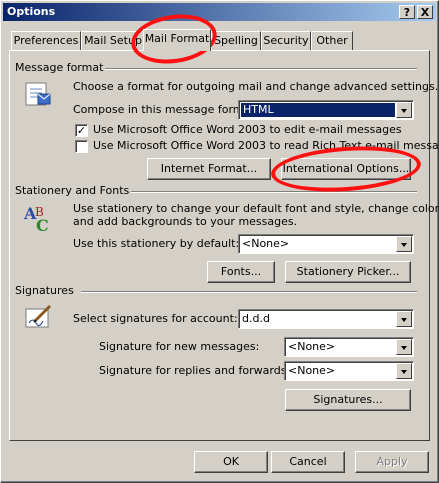 This screenshot has width=439, height=483. I want to click on default-stationery-value: <None>, so click(266, 243).